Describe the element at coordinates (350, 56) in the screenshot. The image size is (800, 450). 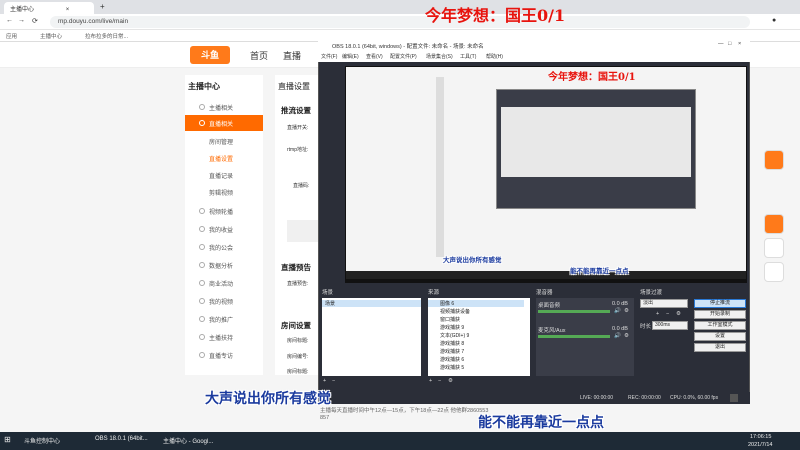
I see `menu-edit: 编辑(E)` at that location.